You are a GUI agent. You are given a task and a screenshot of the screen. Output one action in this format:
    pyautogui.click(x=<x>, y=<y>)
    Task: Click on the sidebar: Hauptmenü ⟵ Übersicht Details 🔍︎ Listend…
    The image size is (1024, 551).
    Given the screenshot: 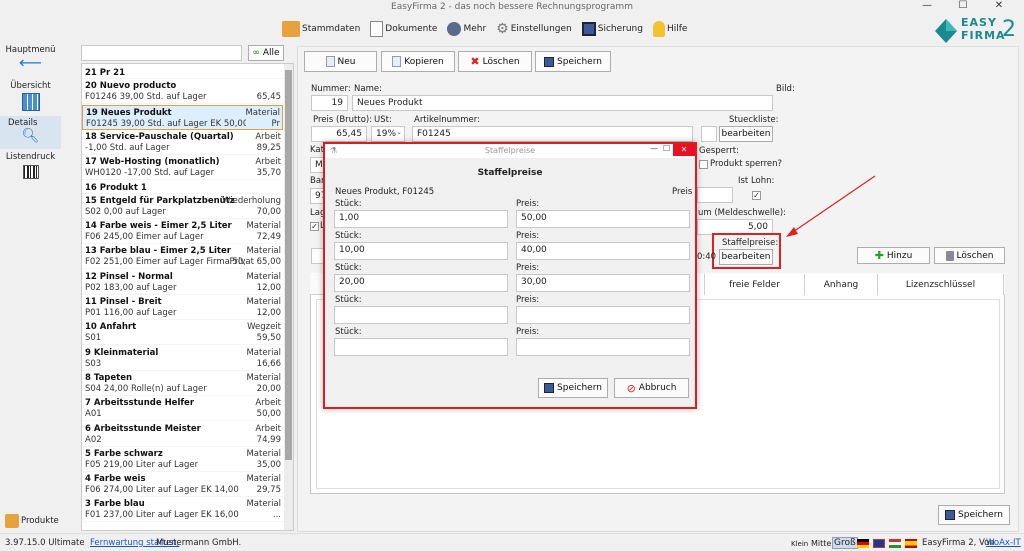 What is the action you would take?
    pyautogui.click(x=31, y=287)
    